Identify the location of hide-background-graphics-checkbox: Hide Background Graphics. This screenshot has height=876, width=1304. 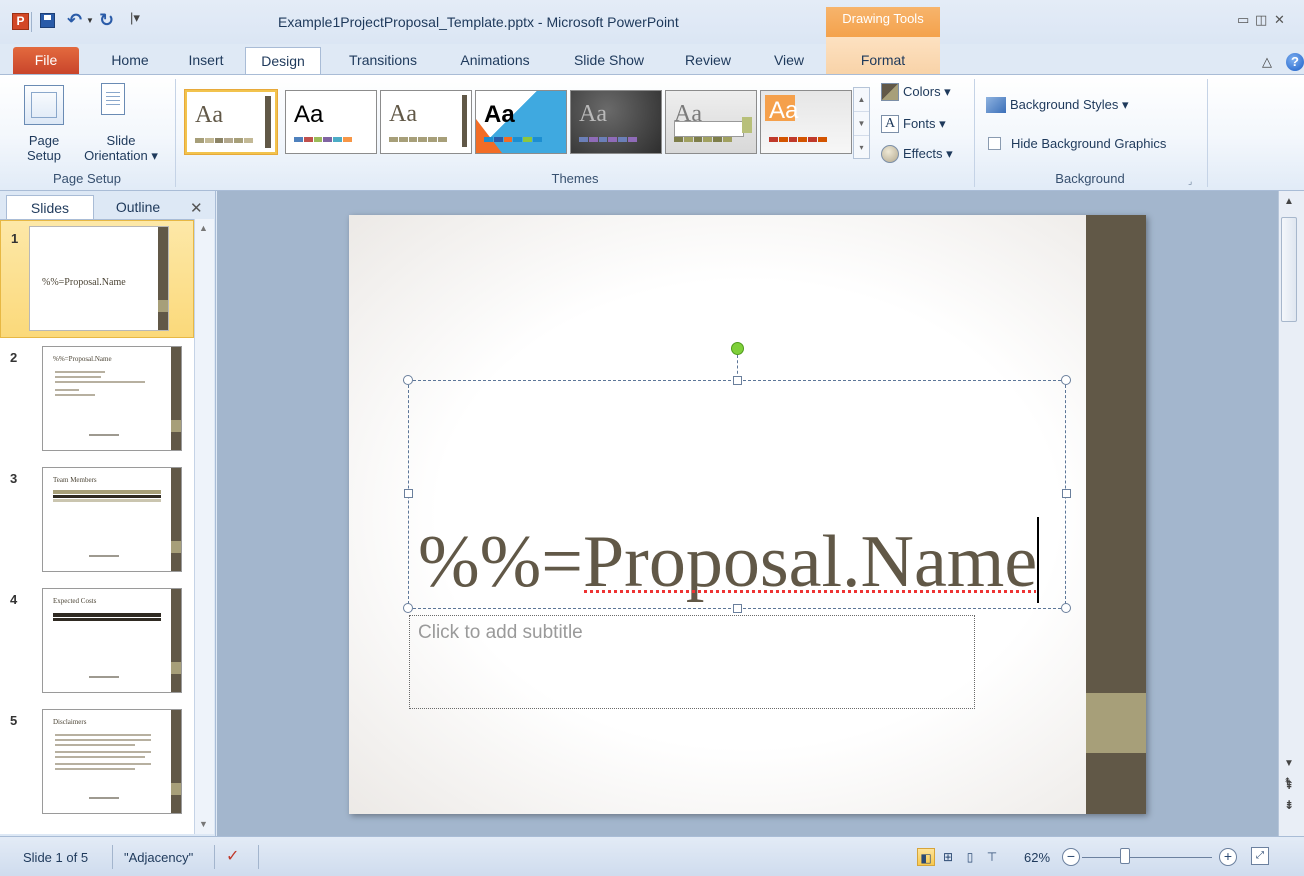
(1077, 143).